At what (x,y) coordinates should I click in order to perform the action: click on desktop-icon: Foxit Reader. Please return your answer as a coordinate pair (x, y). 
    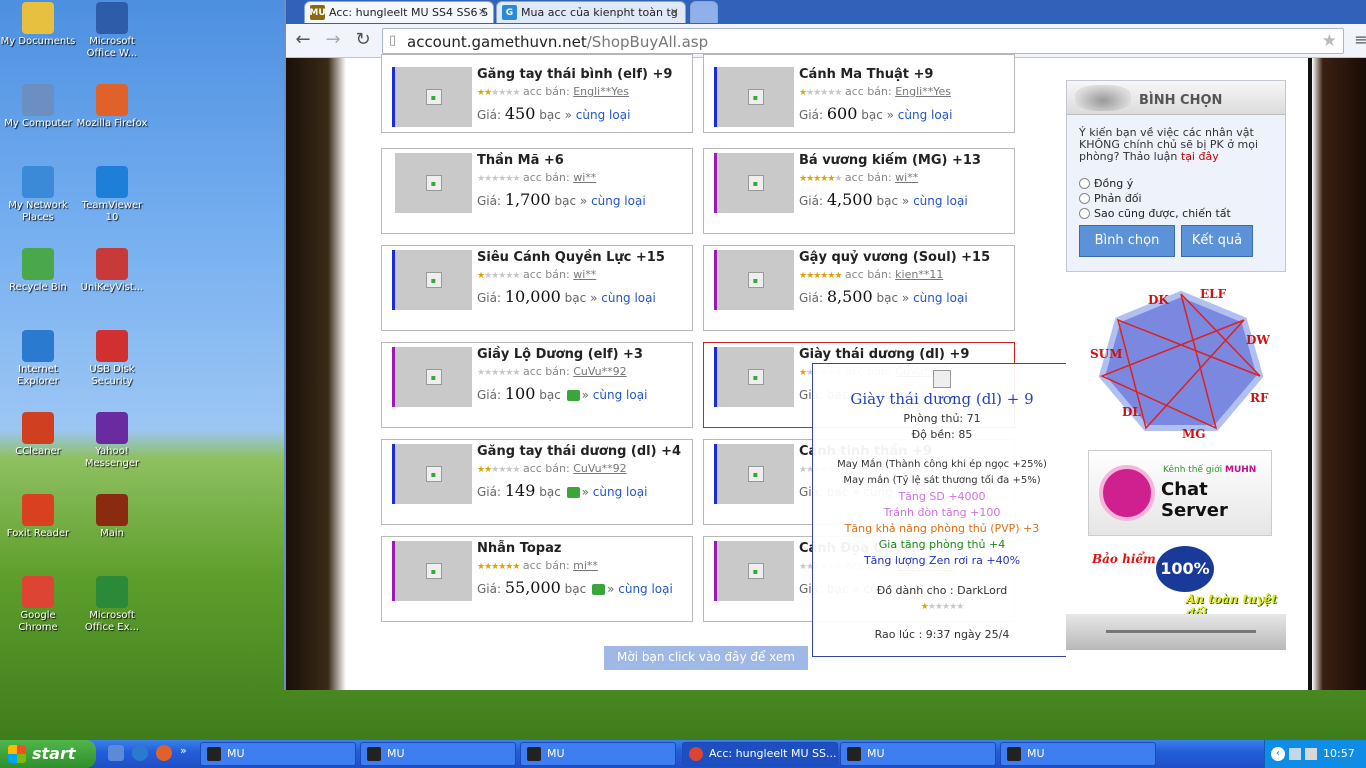
    Looking at the image, I should click on (38, 517).